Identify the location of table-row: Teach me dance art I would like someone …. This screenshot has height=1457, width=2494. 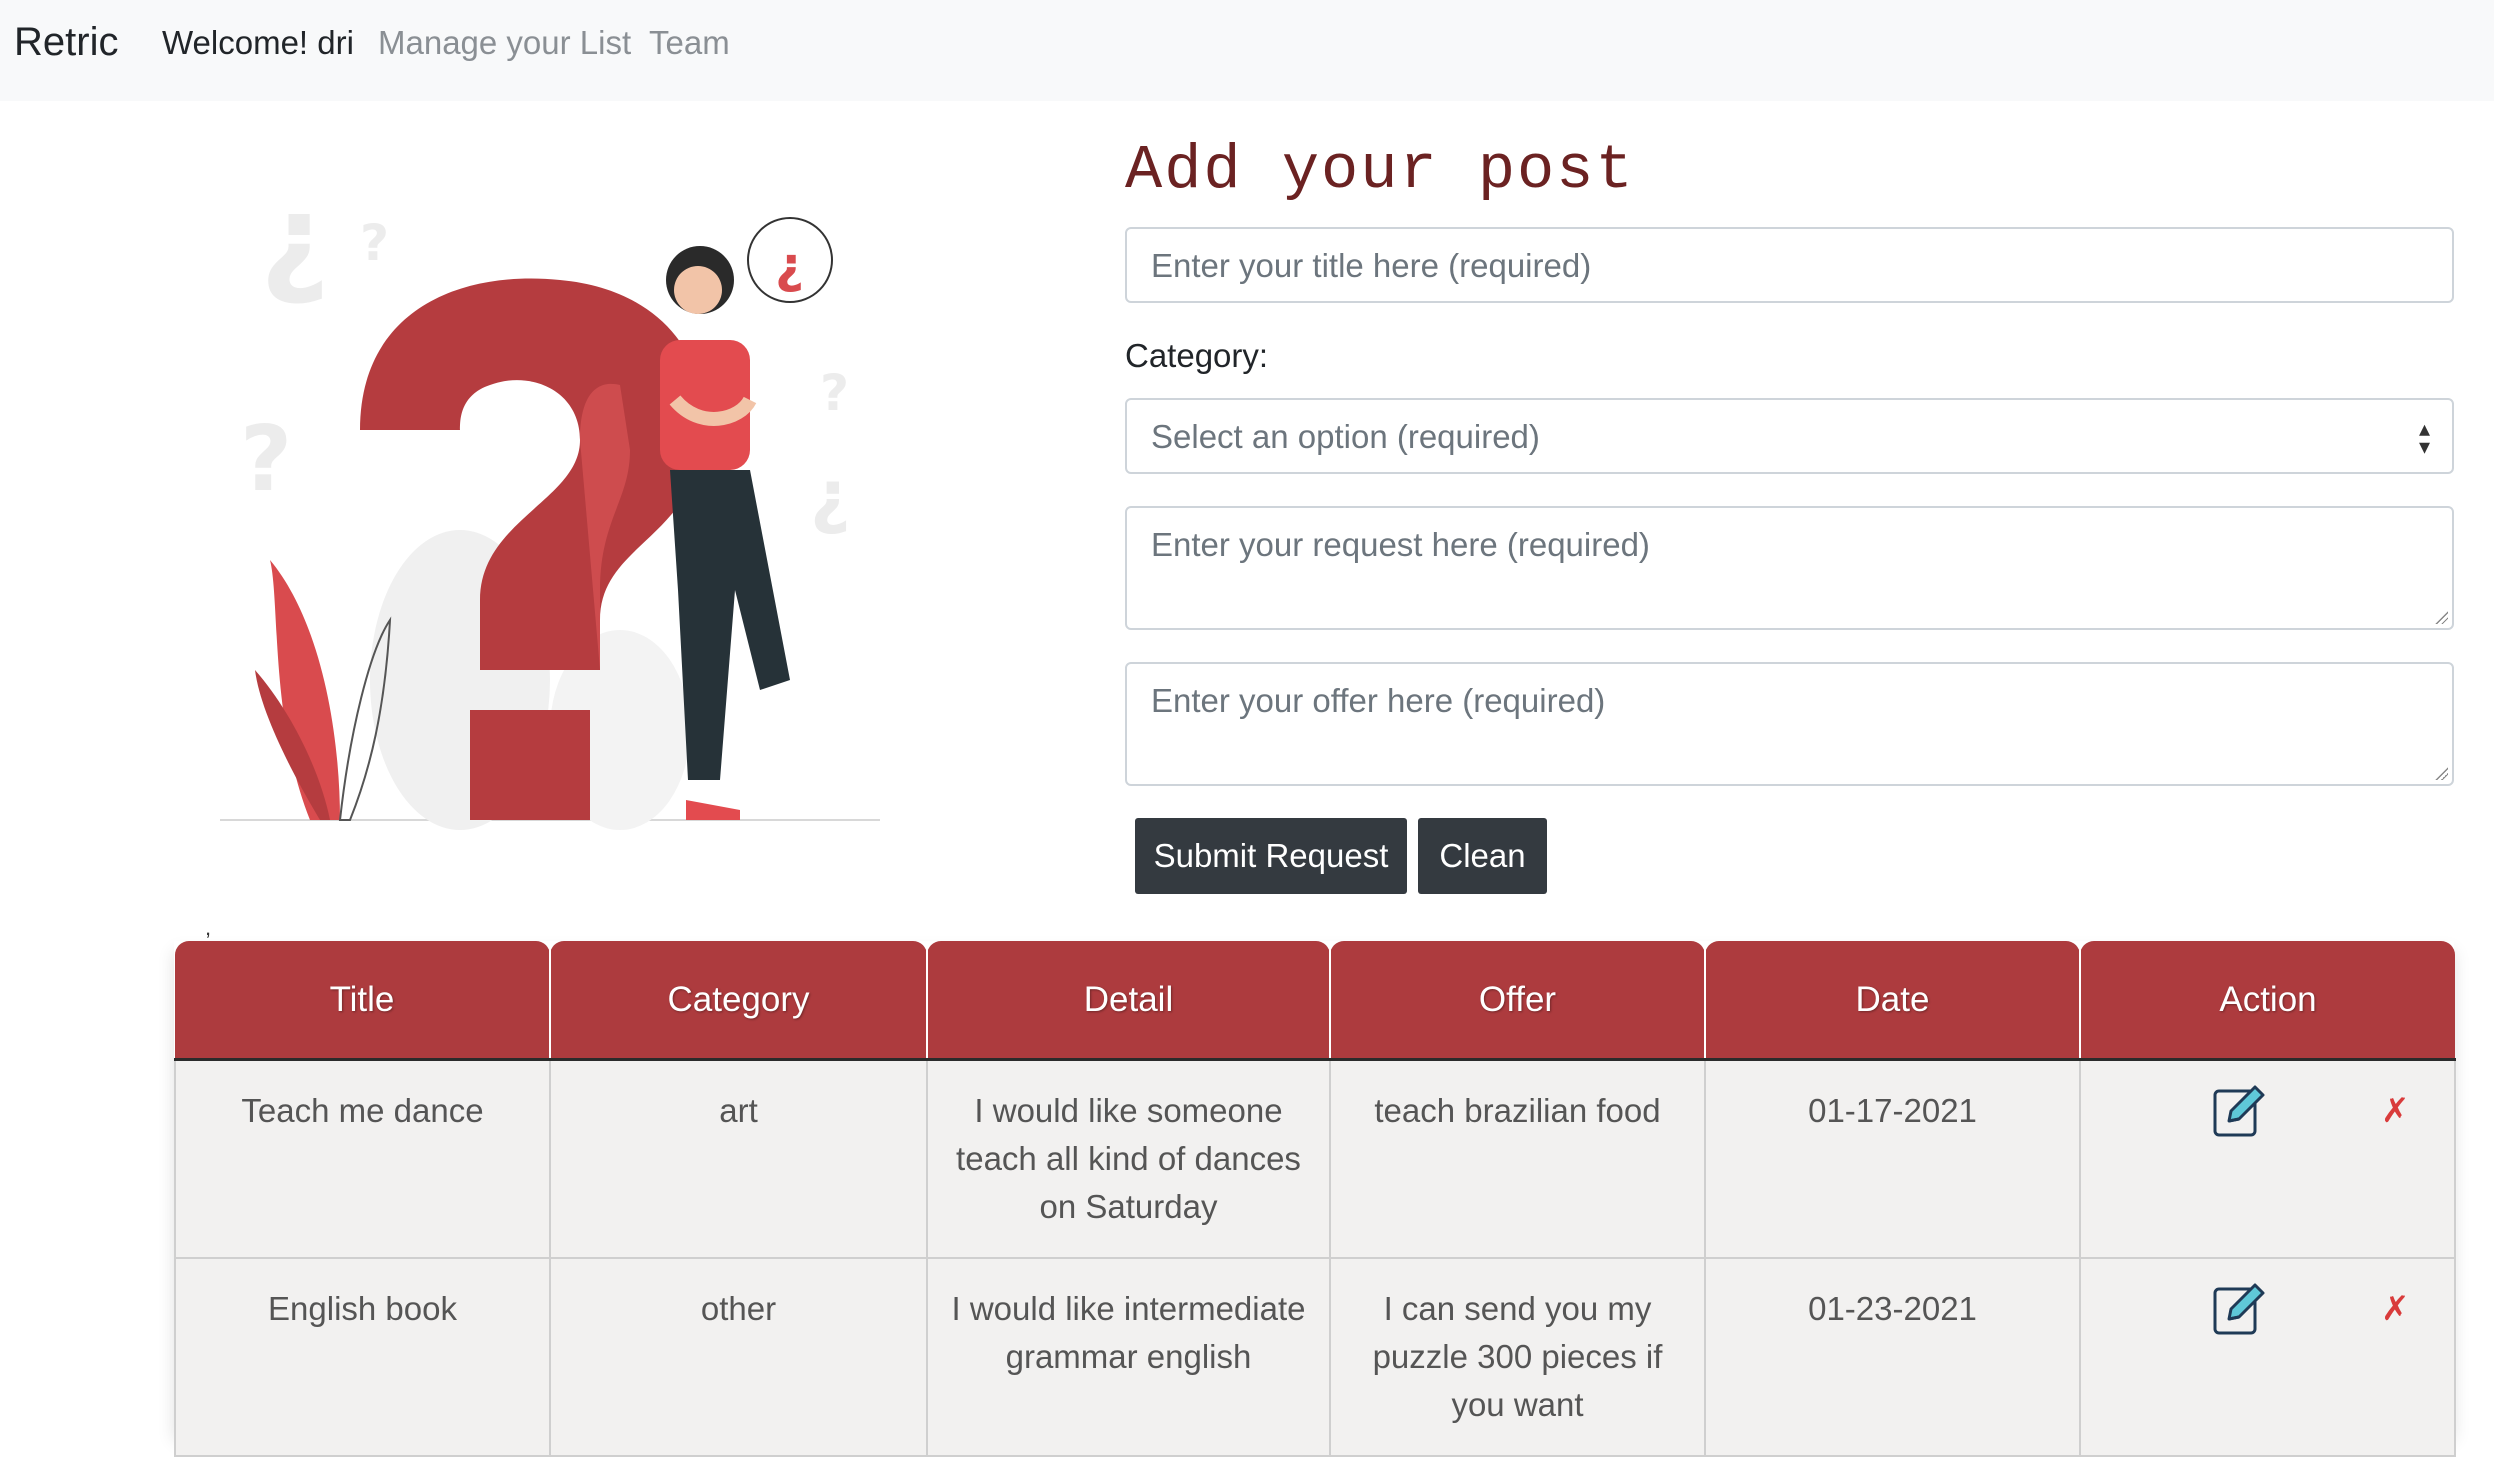
(1315, 1159).